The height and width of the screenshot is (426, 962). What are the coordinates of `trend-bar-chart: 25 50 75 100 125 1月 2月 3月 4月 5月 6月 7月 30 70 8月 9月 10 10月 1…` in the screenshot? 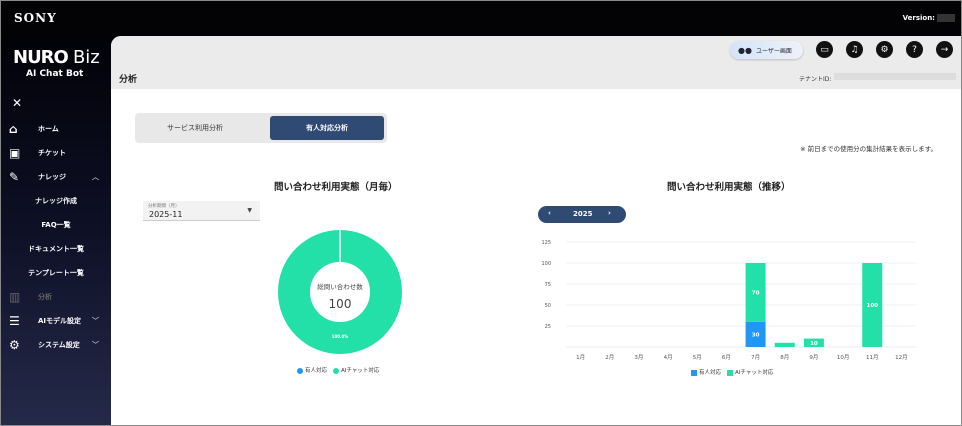 It's located at (728, 300).